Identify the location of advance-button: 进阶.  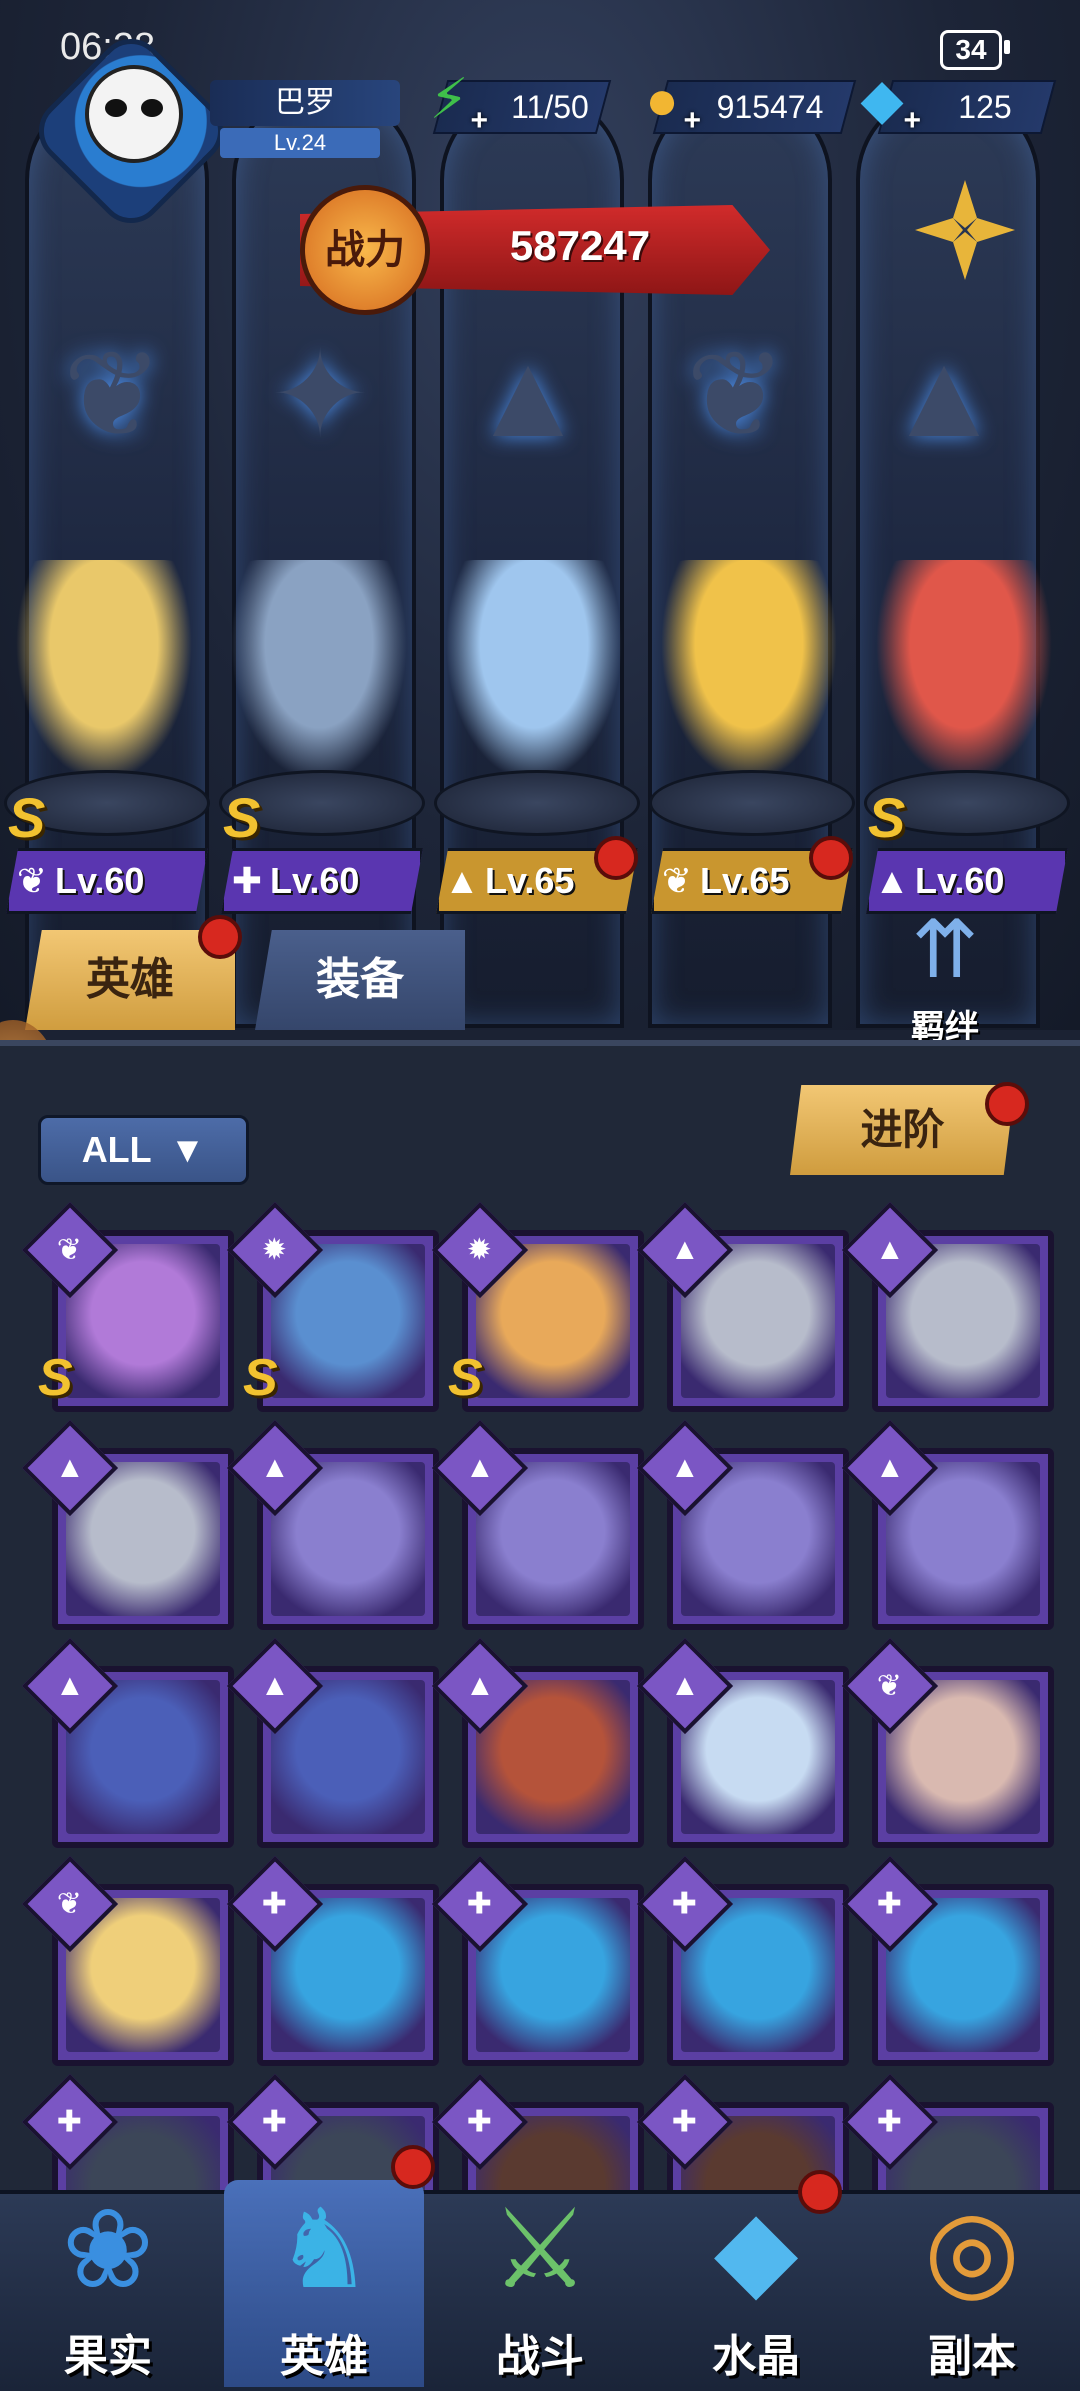
(902, 1130).